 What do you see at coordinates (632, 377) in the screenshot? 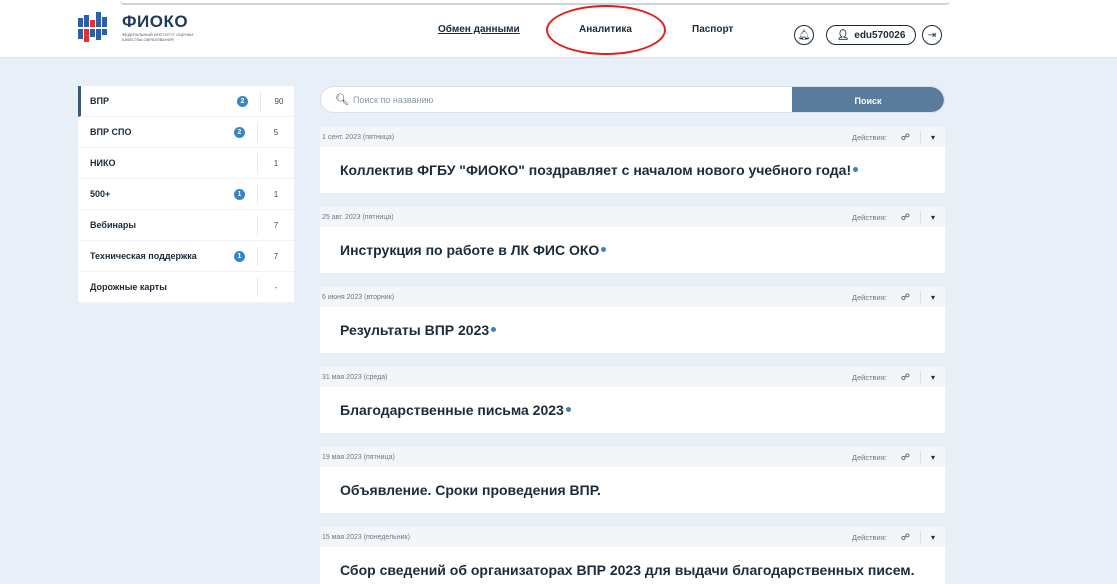
I see `news-card-header: 31 мая 2023 (среда) Действия: ☍ ▾` at bounding box center [632, 377].